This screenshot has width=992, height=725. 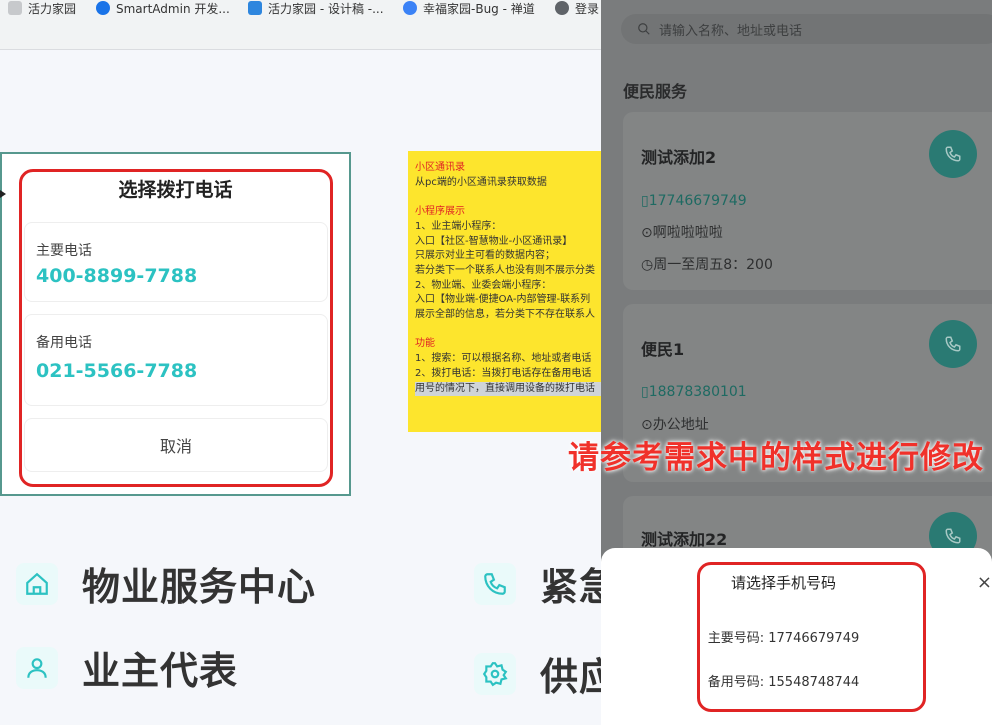 I want to click on service-item-property: 物业服务中心, so click(x=166, y=583).